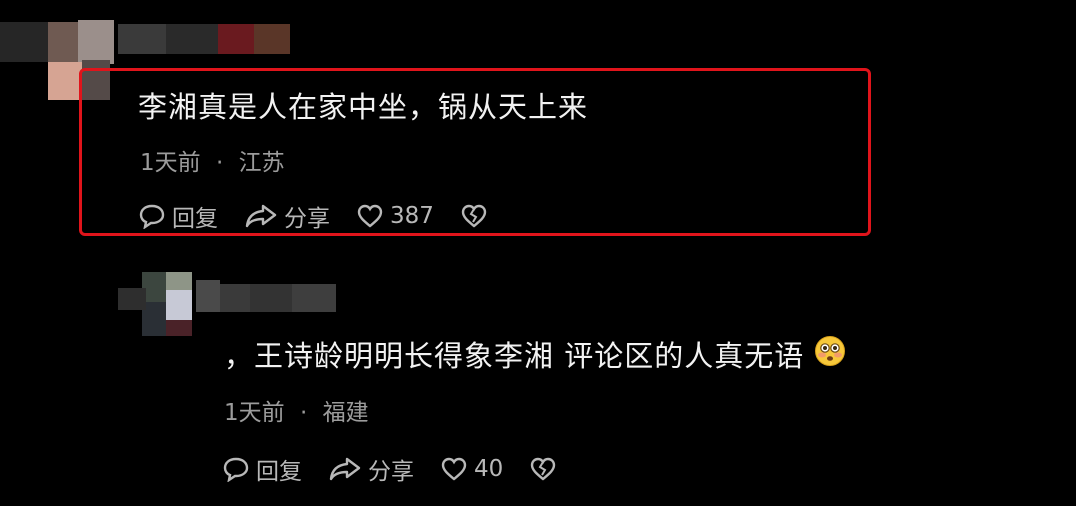 Image resolution: width=1076 pixels, height=506 pixels. I want to click on comment-2-reply-button: 回复, so click(262, 469).